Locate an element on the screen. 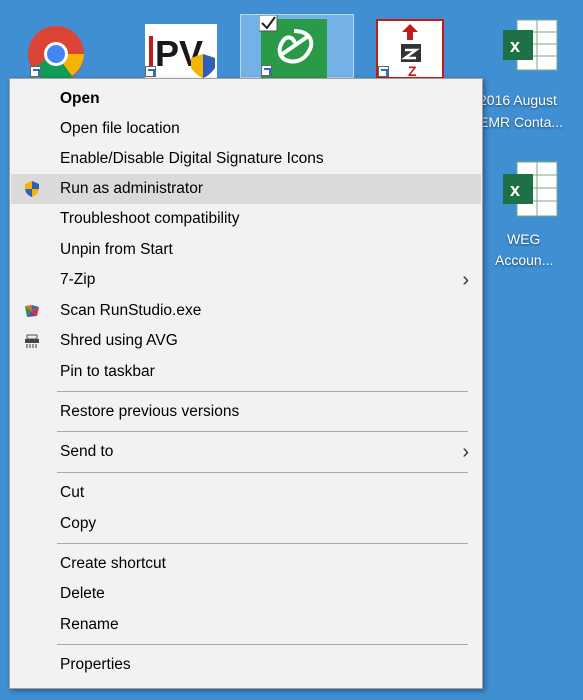 This screenshot has width=583, height=700. menu-item-label: Troubleshoot compatibility is located at coordinates (150, 218).